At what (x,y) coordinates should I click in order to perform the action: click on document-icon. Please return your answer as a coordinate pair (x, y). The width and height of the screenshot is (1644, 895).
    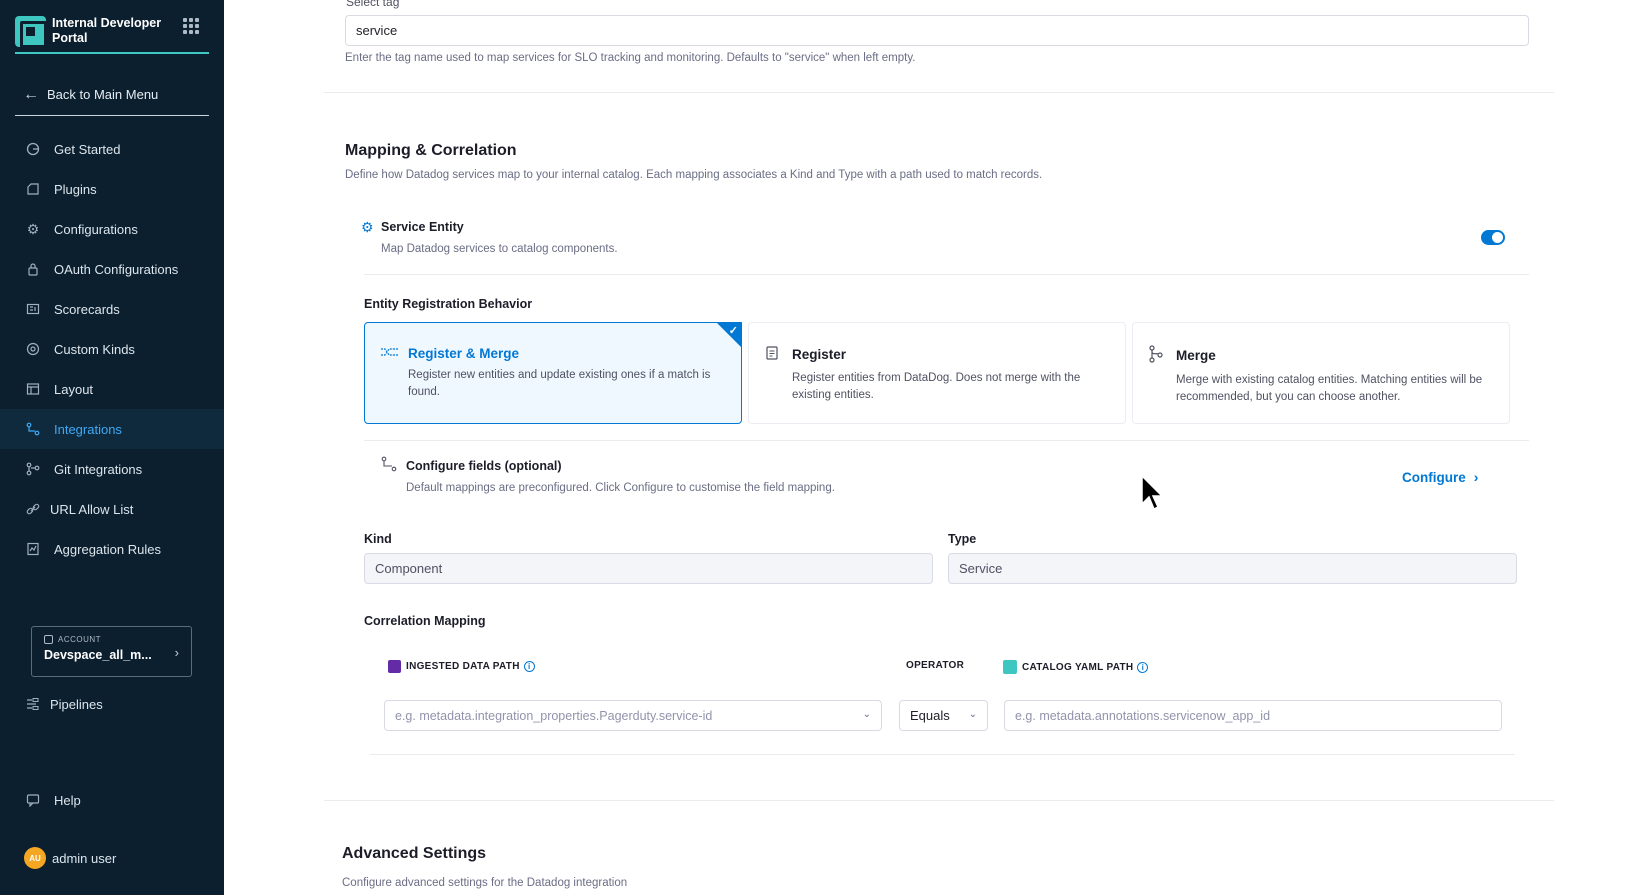
    Looking at the image, I should click on (775, 354).